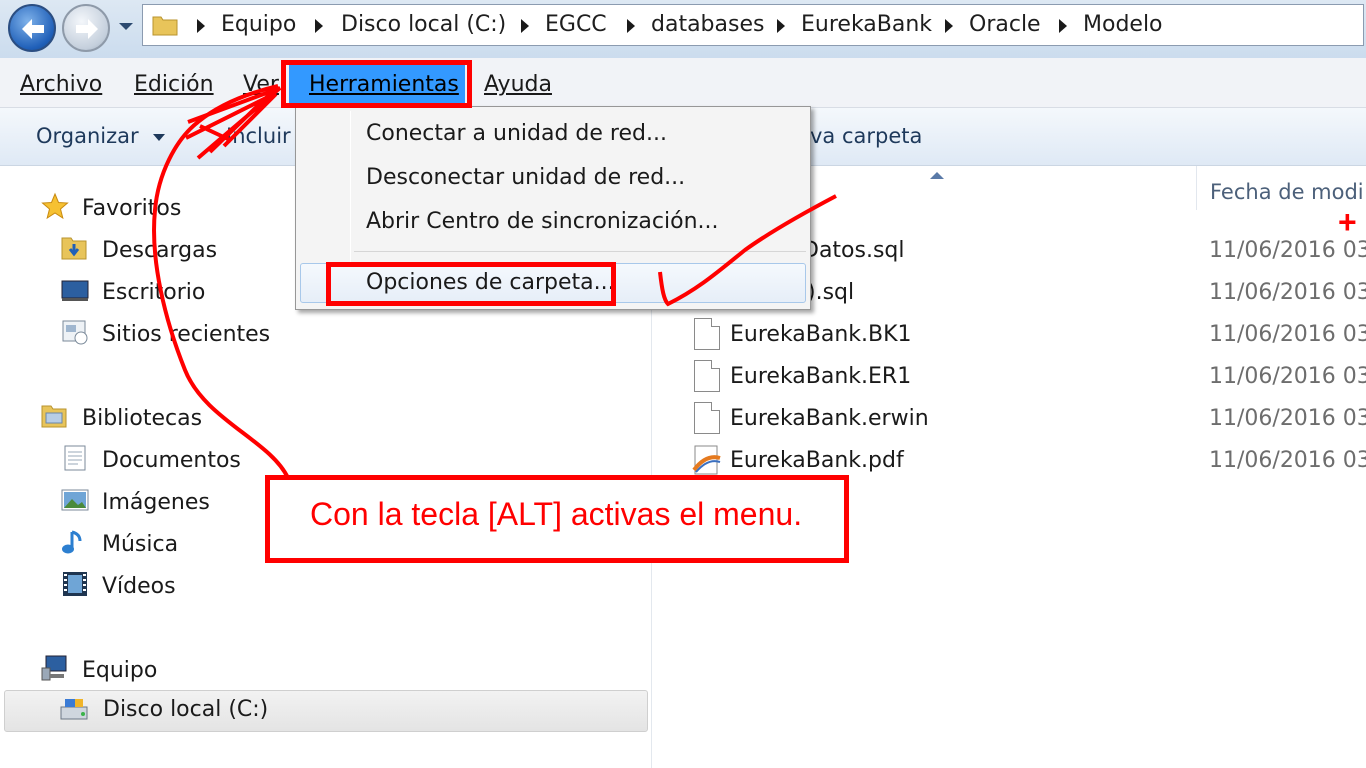  Describe the element at coordinates (556, 514) in the screenshot. I see `annotation-callout-text: Con la tecla [ALT] activas el menu.` at that location.